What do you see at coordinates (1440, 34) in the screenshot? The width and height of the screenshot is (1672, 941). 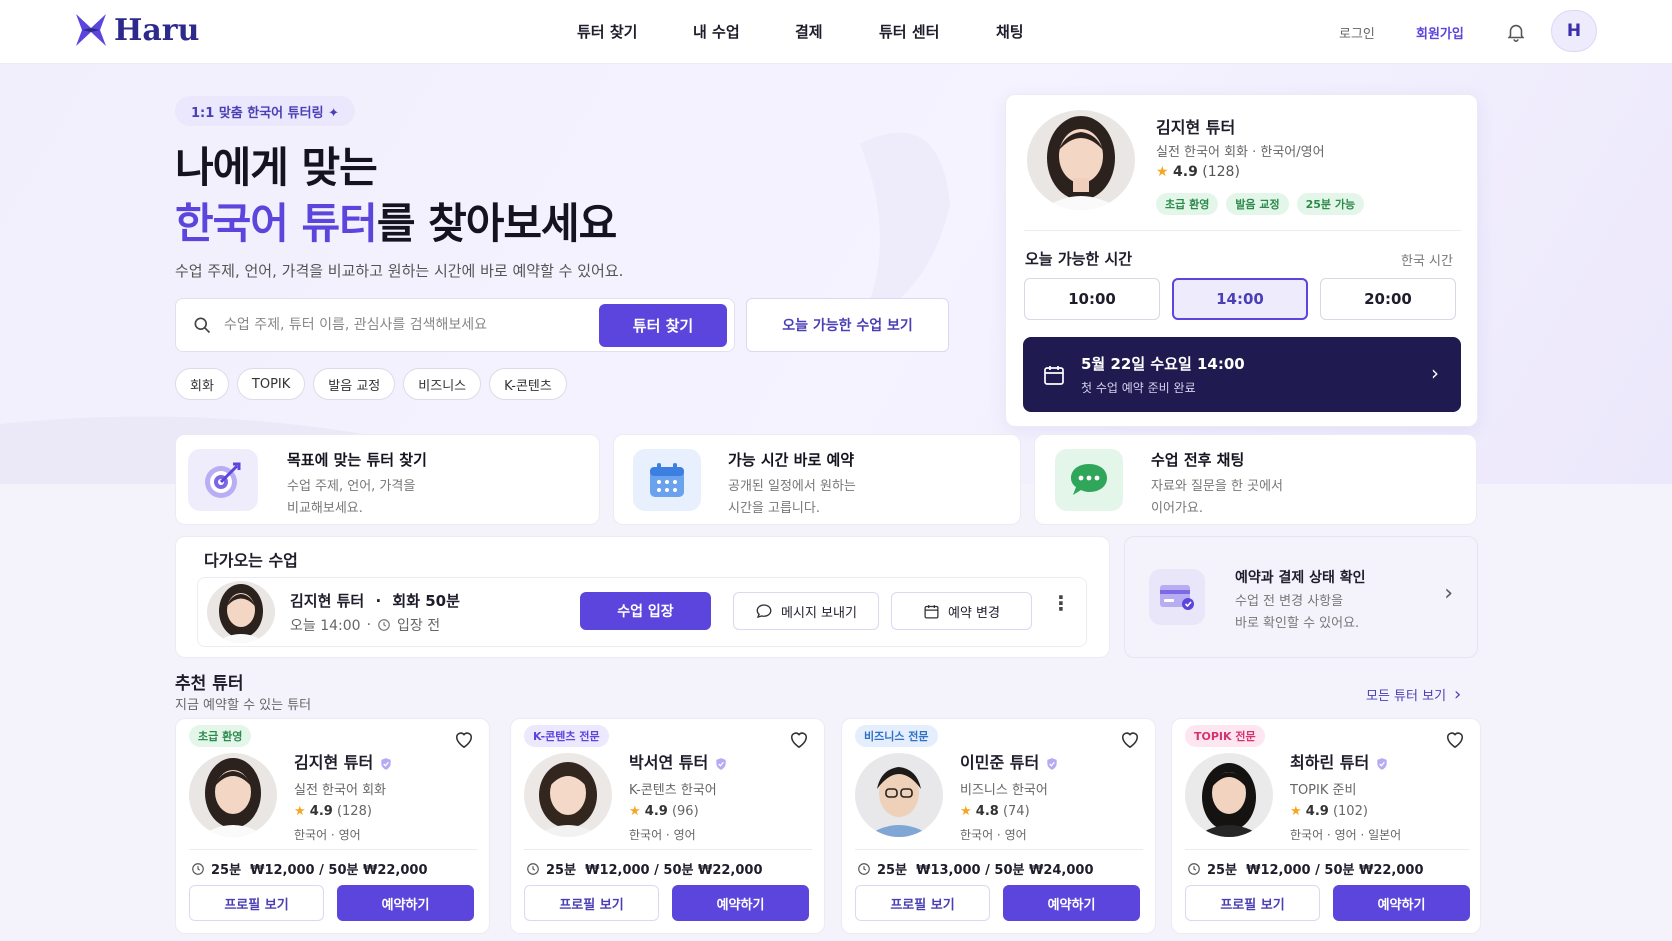 I see `signup-link: 회원가입` at bounding box center [1440, 34].